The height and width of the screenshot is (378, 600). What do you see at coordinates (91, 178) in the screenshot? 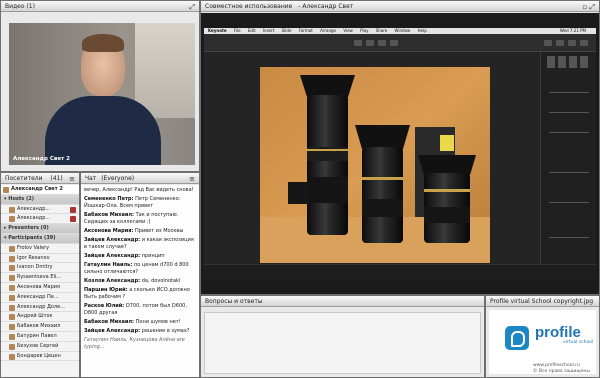
I see `chat-title: Чат` at bounding box center [91, 178].